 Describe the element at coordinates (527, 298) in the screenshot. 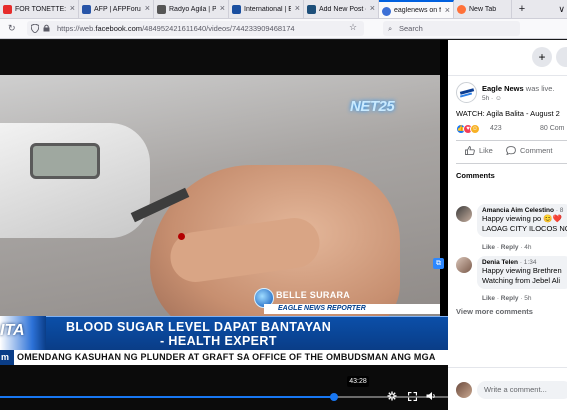

I see `comment-age: 5h` at that location.